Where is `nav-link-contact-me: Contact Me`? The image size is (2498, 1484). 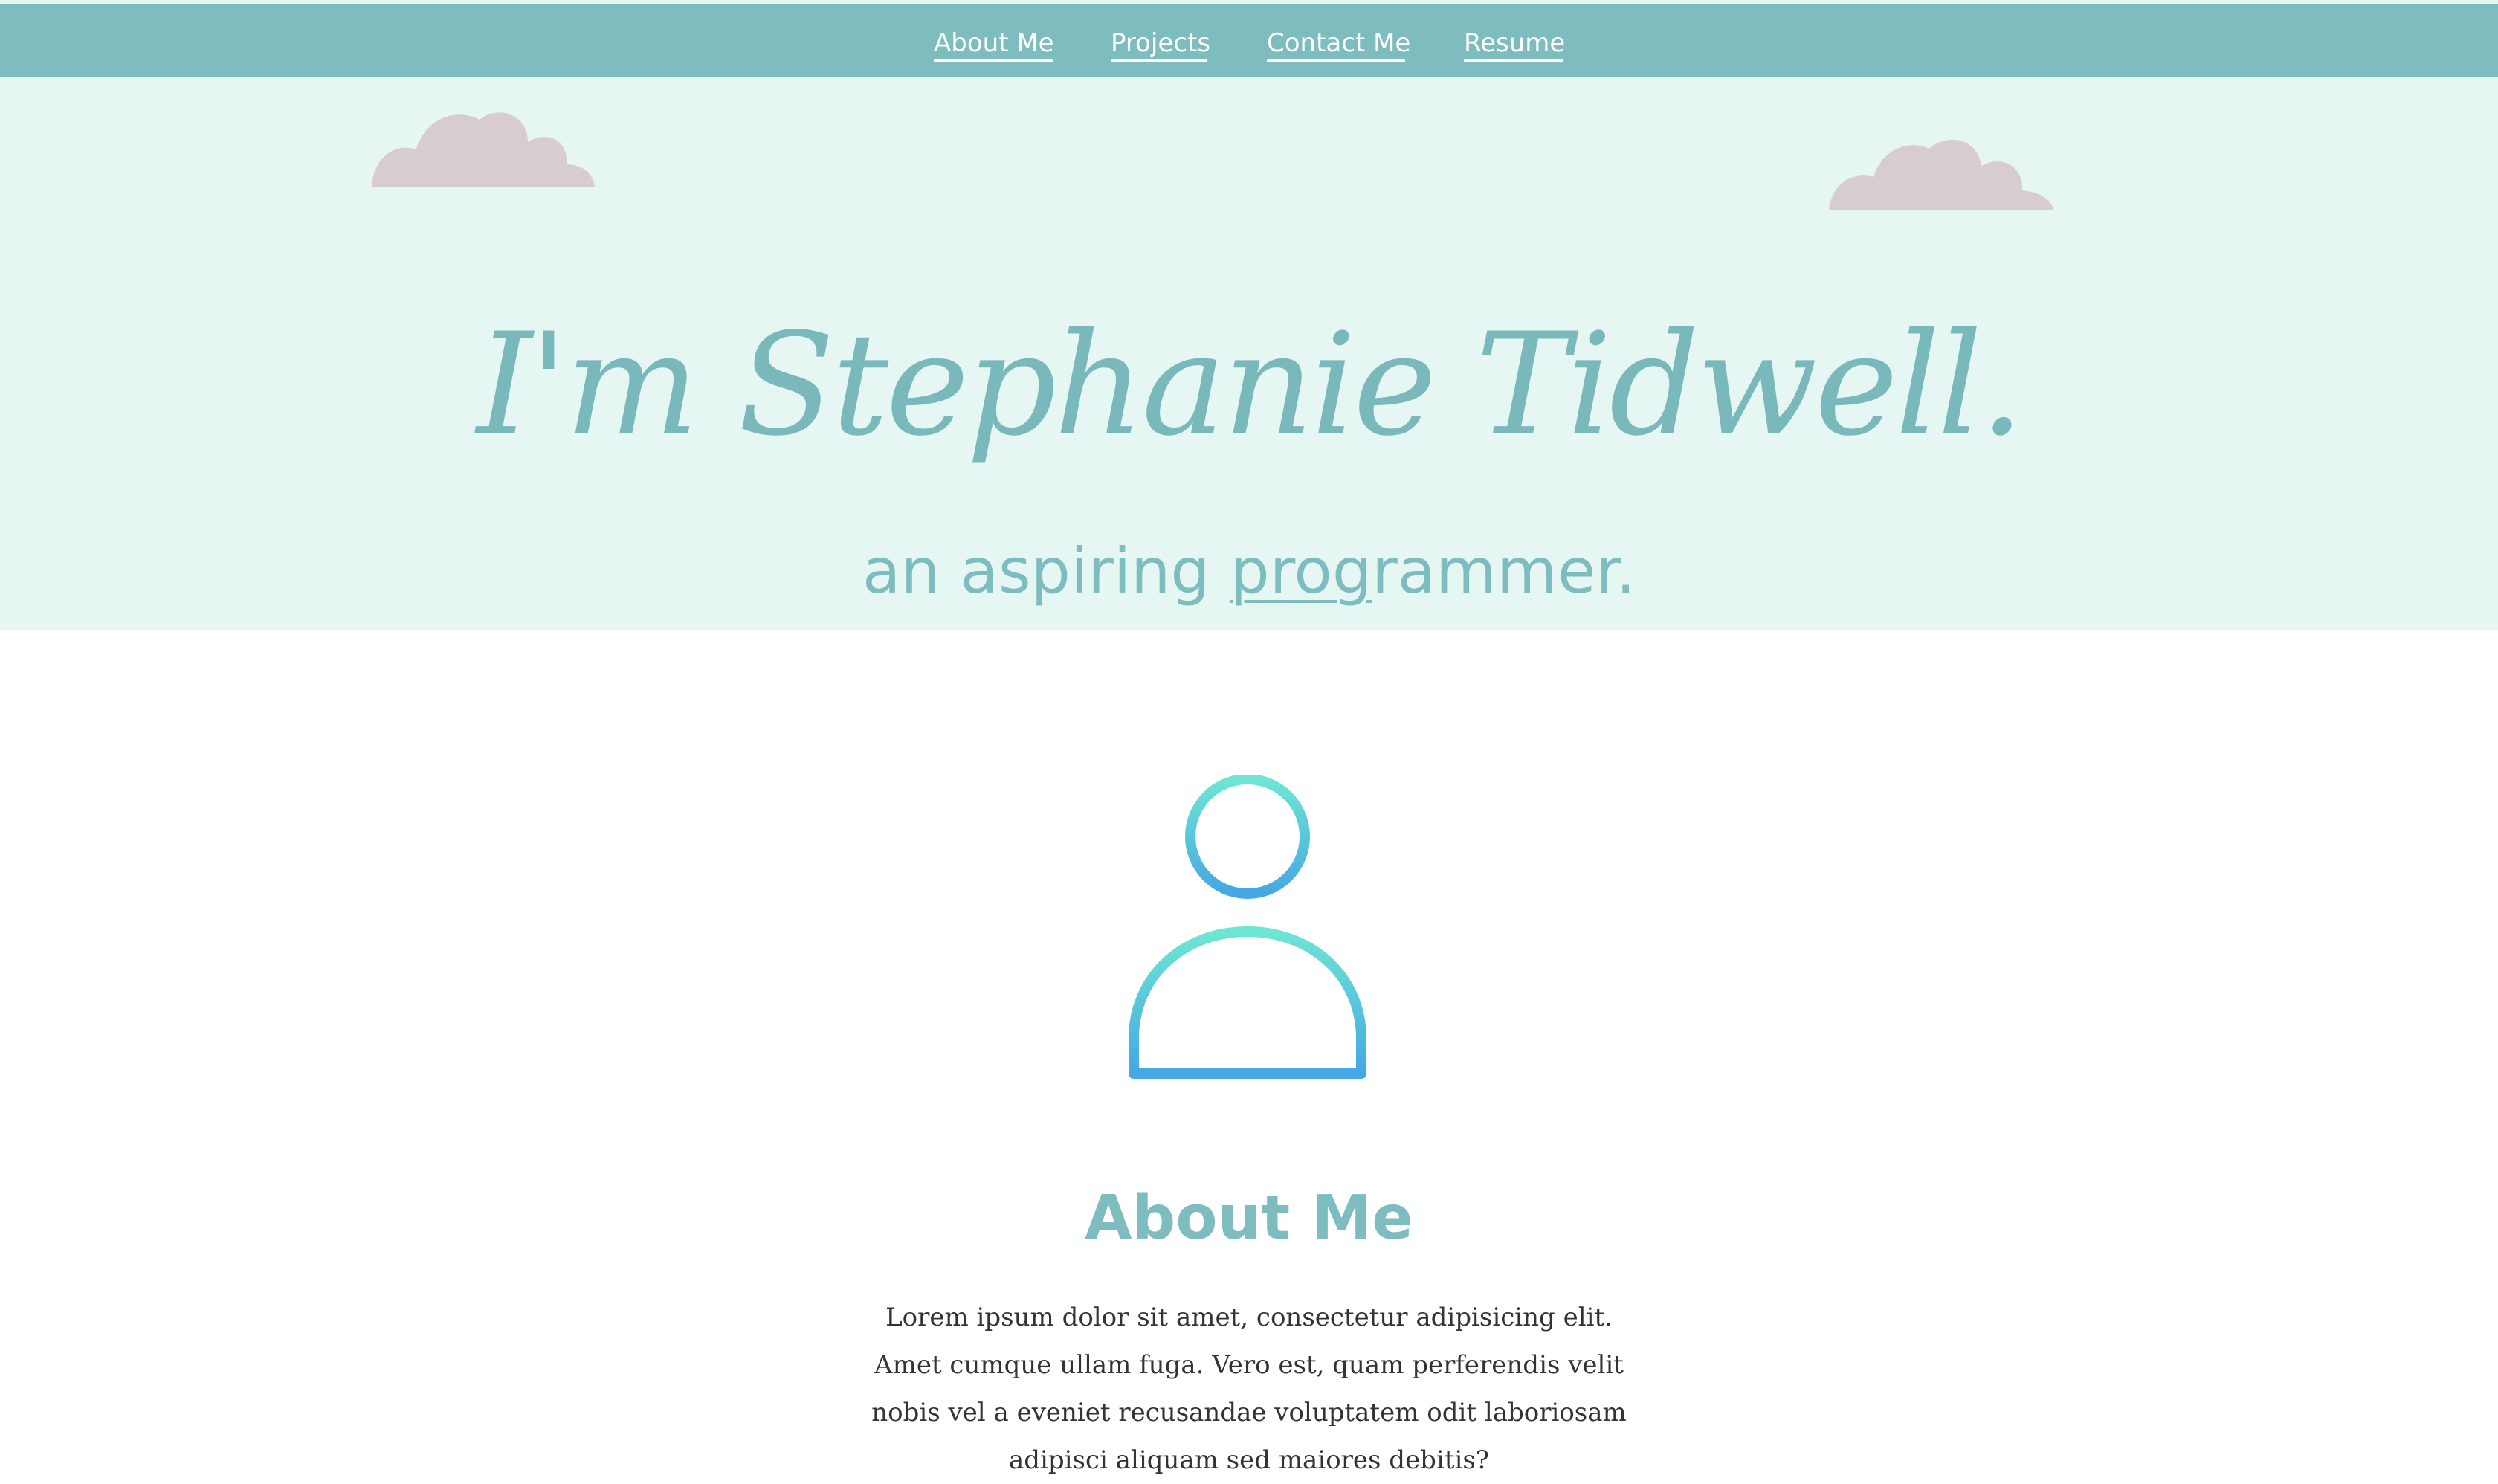 nav-link-contact-me: Contact Me is located at coordinates (1338, 44).